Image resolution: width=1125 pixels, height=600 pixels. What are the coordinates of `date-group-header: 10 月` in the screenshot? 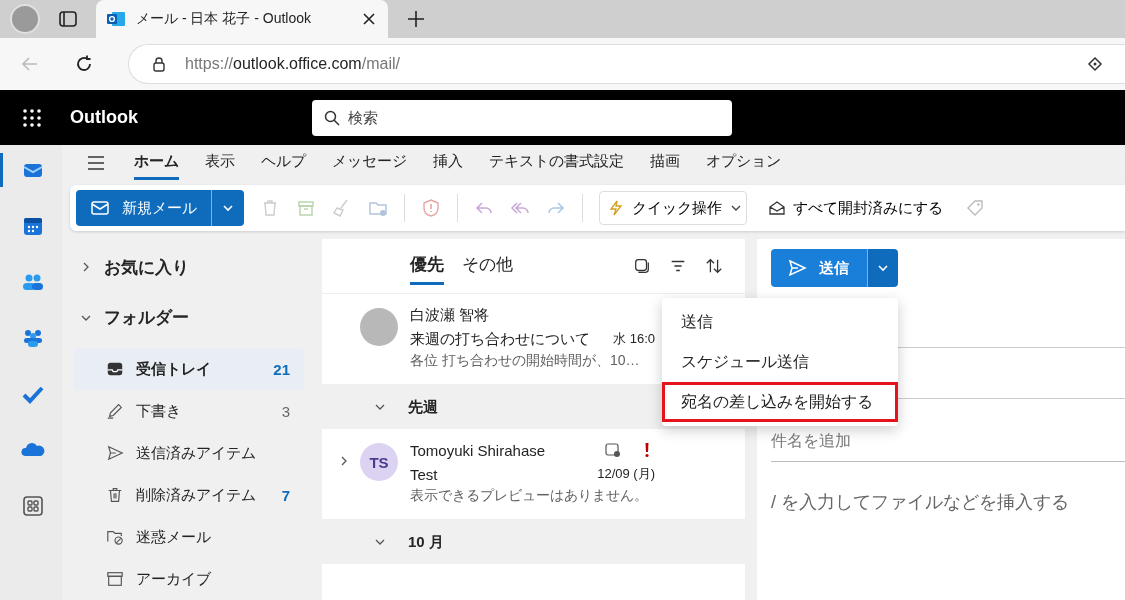 It's located at (533, 542).